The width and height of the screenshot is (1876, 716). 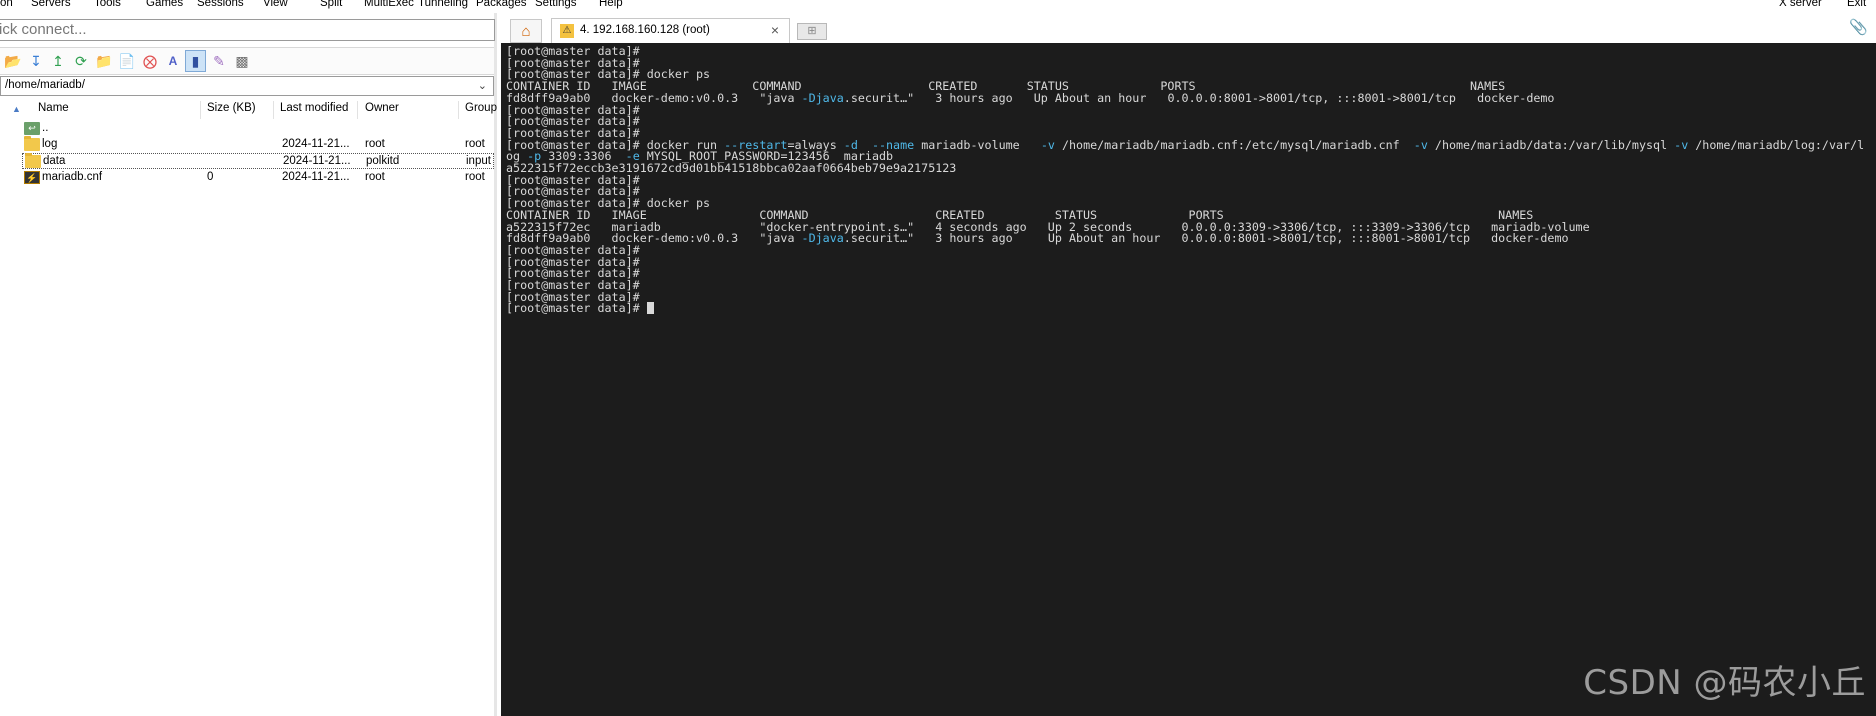 I want to click on delete-icon: ⨂, so click(x=150, y=61).